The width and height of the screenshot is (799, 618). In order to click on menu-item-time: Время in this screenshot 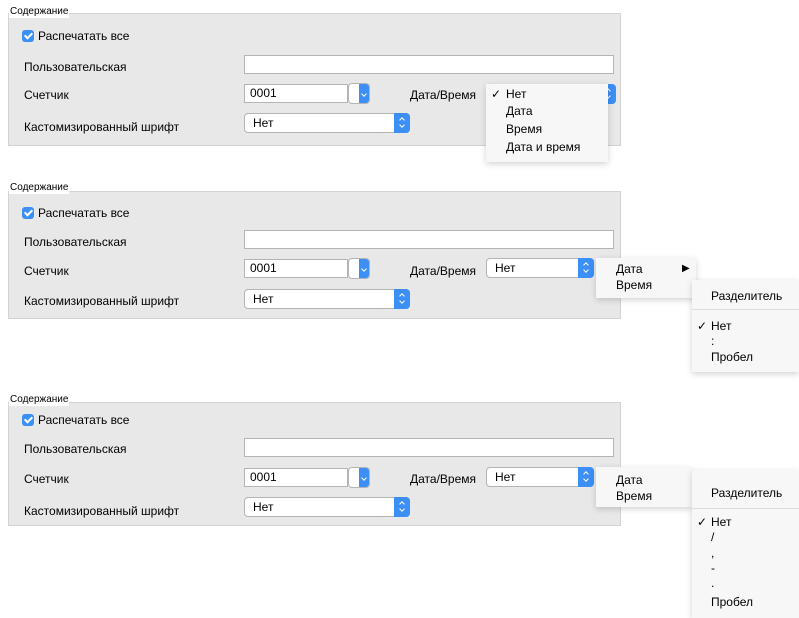, I will do `click(524, 129)`.